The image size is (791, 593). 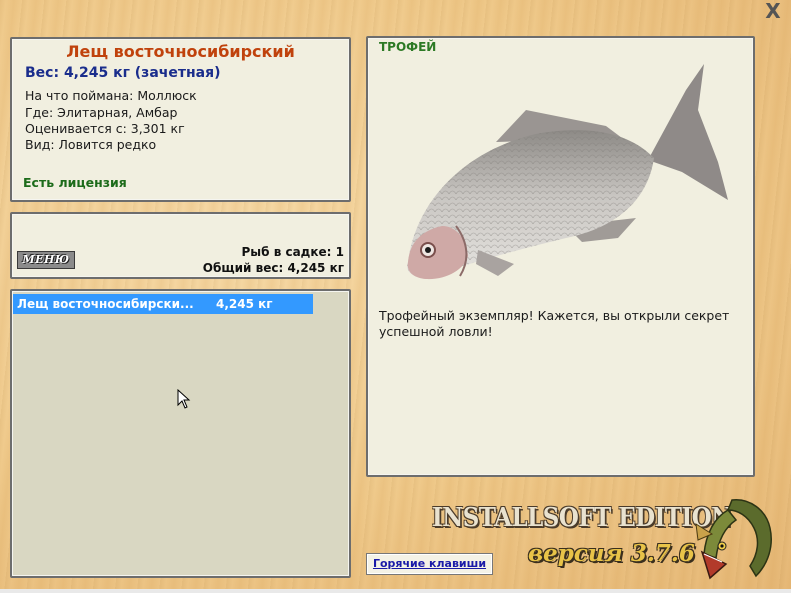 What do you see at coordinates (429, 564) in the screenshot?
I see `hotkeys-button: Горячие клавиши` at bounding box center [429, 564].